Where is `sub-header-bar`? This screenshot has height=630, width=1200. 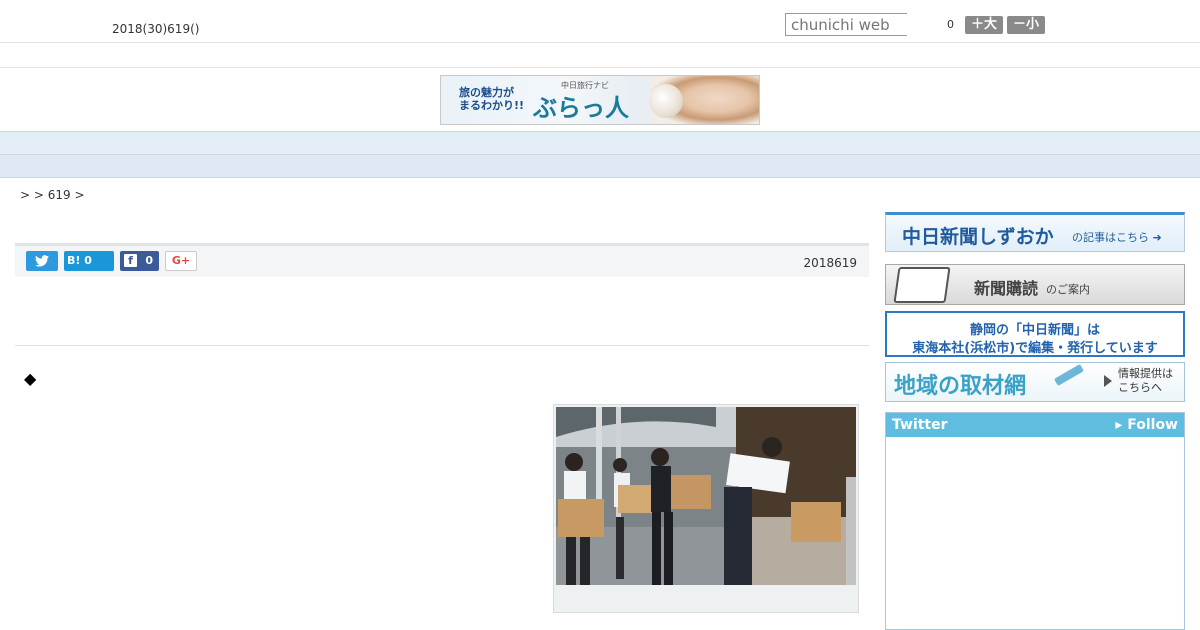
sub-header-bar is located at coordinates (600, 55).